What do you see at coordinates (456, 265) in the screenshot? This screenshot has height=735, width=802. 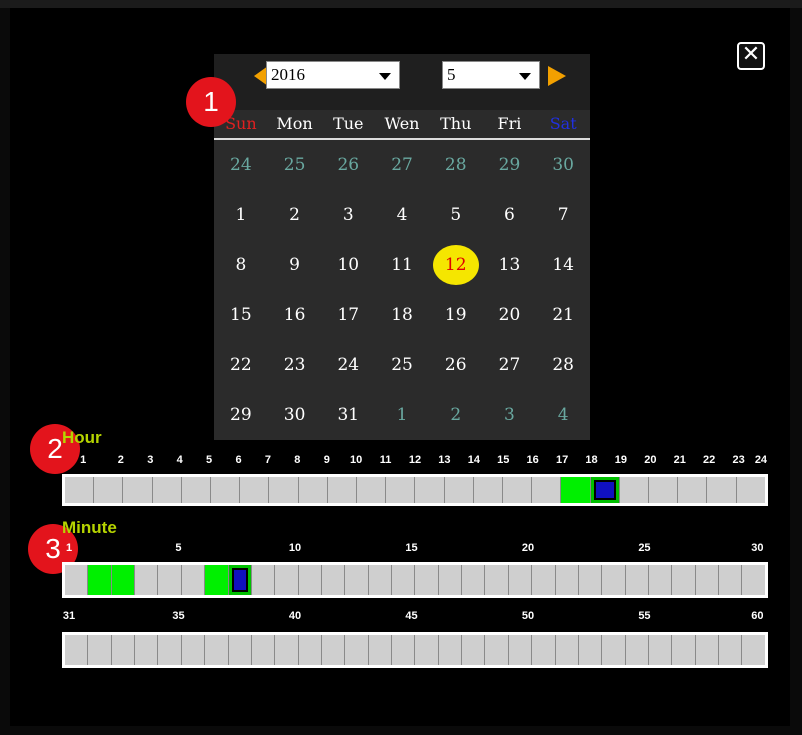 I see `calendar-day: 12` at bounding box center [456, 265].